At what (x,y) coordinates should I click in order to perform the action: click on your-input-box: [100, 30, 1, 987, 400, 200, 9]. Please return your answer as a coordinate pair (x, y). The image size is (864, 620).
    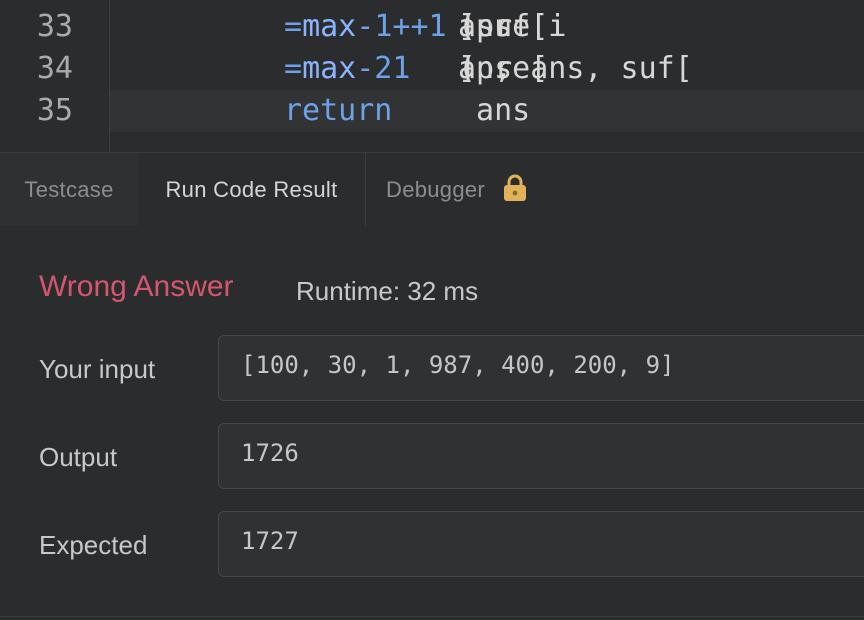
    Looking at the image, I should click on (541, 368).